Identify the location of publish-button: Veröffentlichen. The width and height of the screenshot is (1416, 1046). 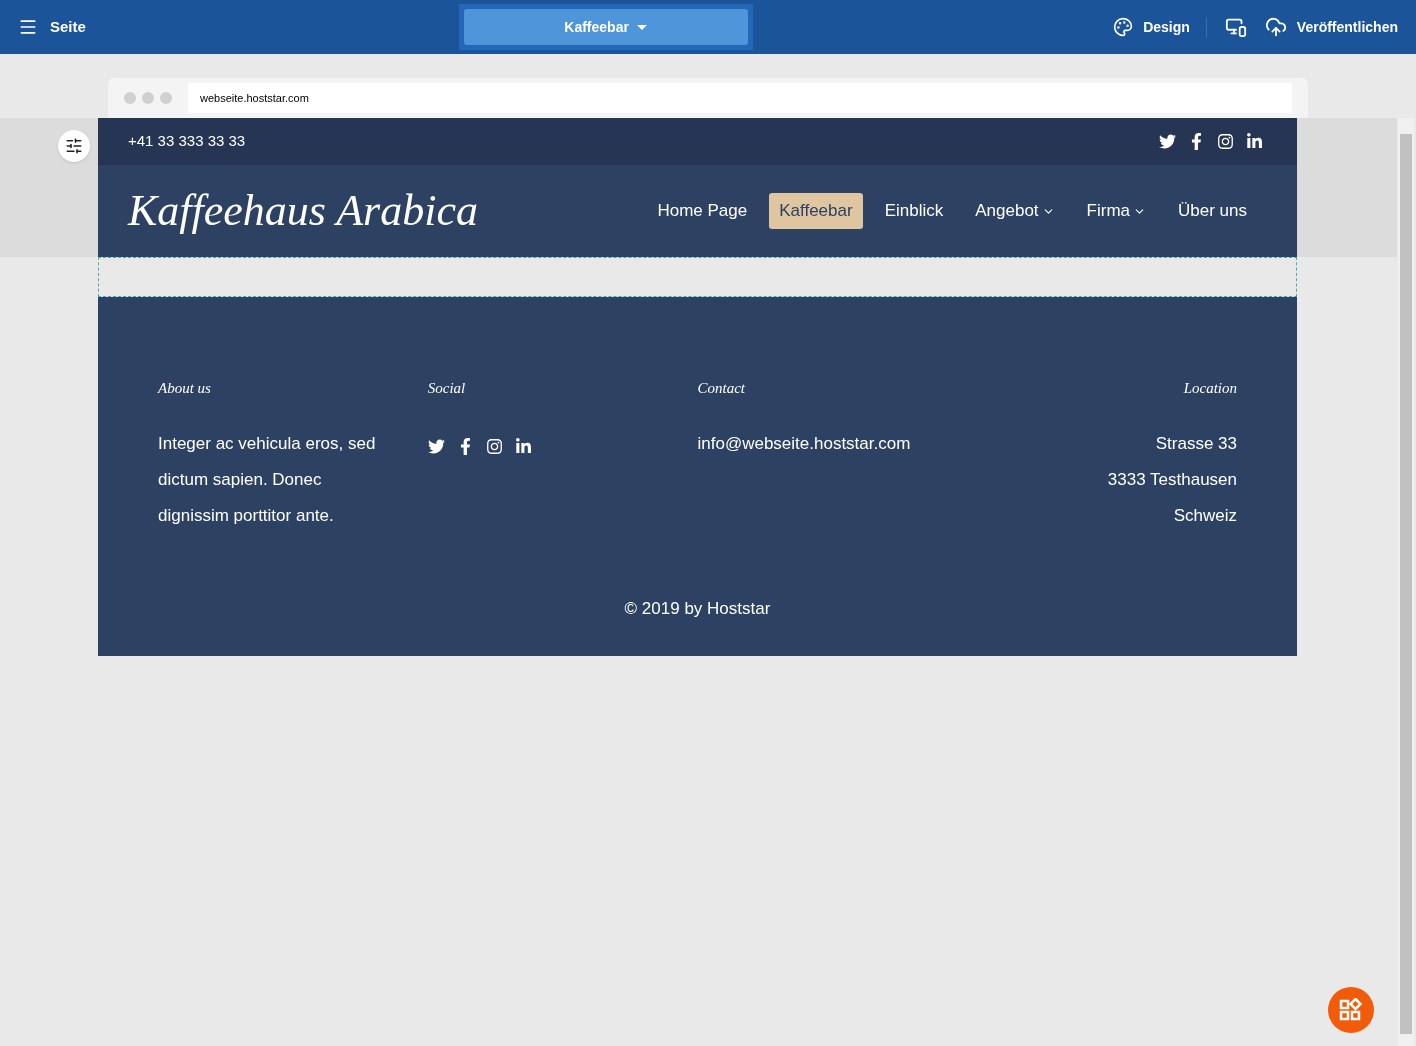
(1331, 27).